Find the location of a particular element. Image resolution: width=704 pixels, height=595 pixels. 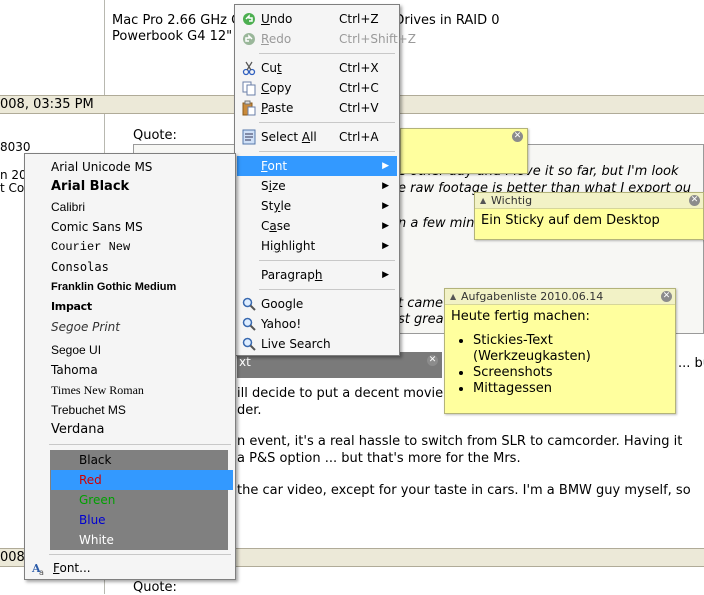

sticky-text: Ein Sticky auf dem Desktop is located at coordinates (589, 221).